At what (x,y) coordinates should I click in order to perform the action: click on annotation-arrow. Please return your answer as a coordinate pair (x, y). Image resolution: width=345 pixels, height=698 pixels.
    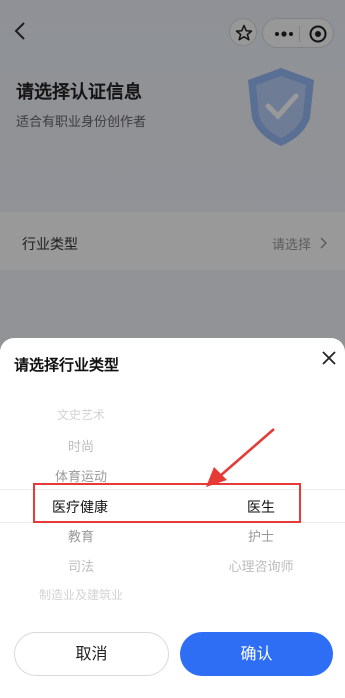
    Looking at the image, I should click on (240, 457).